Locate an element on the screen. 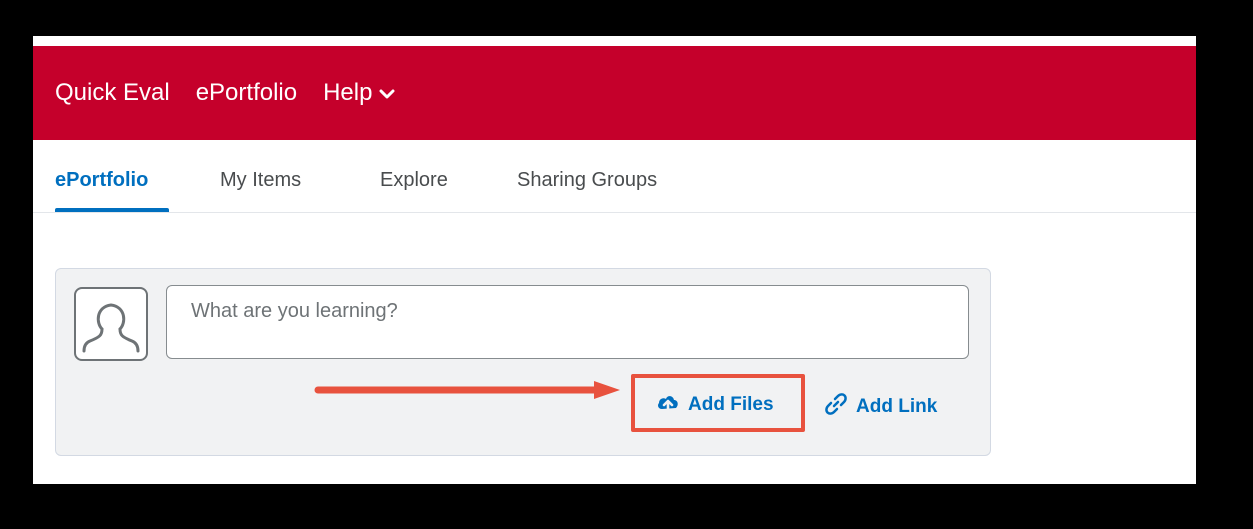 This screenshot has height=529, width=1253. add-link-label: Add Link is located at coordinates (897, 406).